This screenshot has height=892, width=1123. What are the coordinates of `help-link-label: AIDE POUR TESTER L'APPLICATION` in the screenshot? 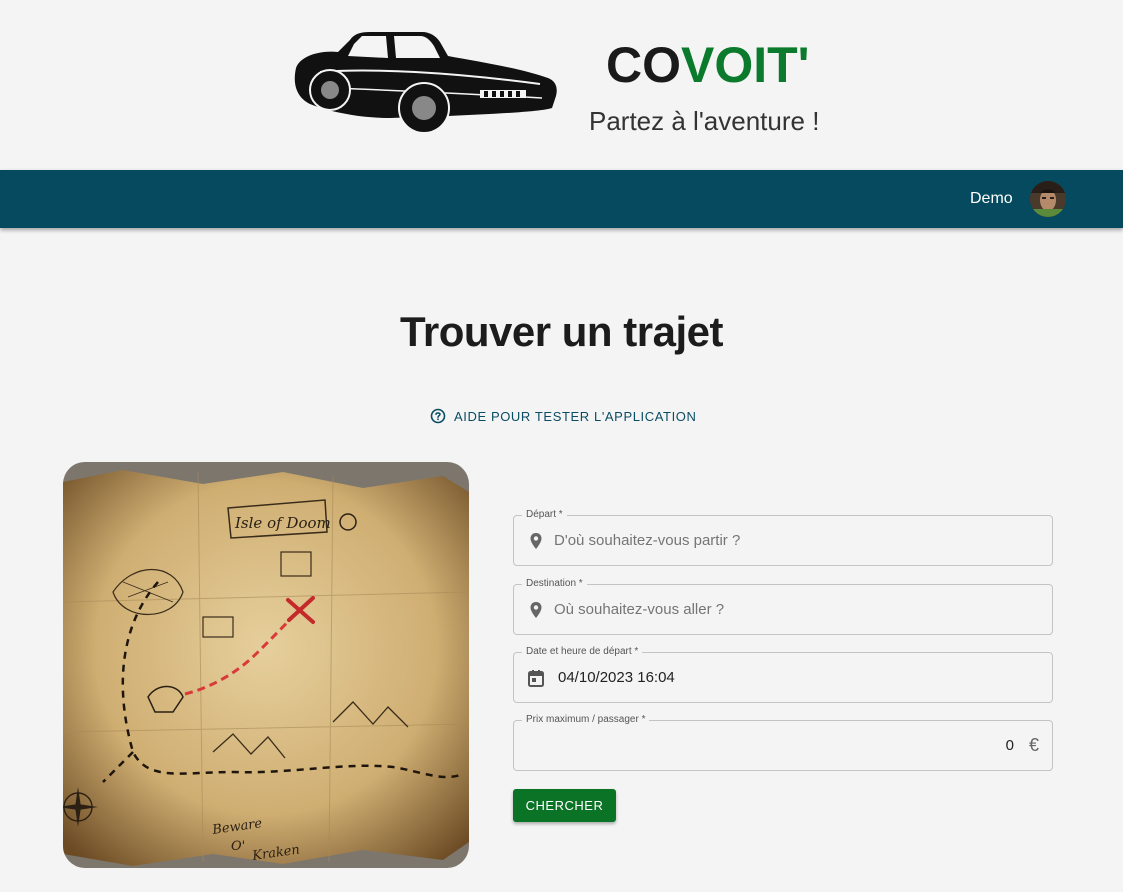 It's located at (575, 416).